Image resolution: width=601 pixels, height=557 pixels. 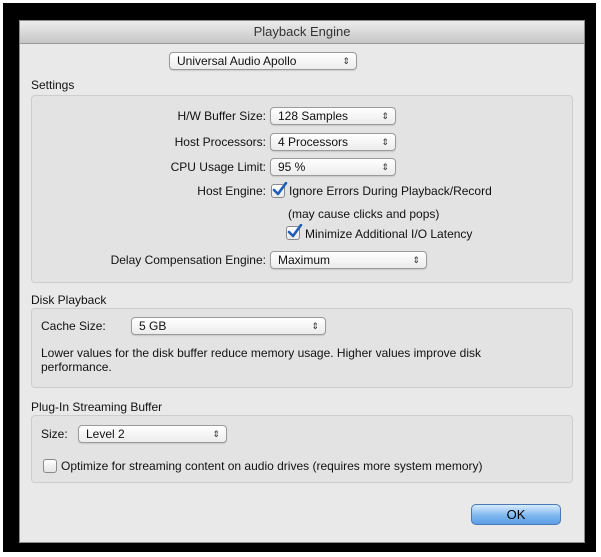 I want to click on playback-device-value: Universal Audio Apollo, so click(x=237, y=61).